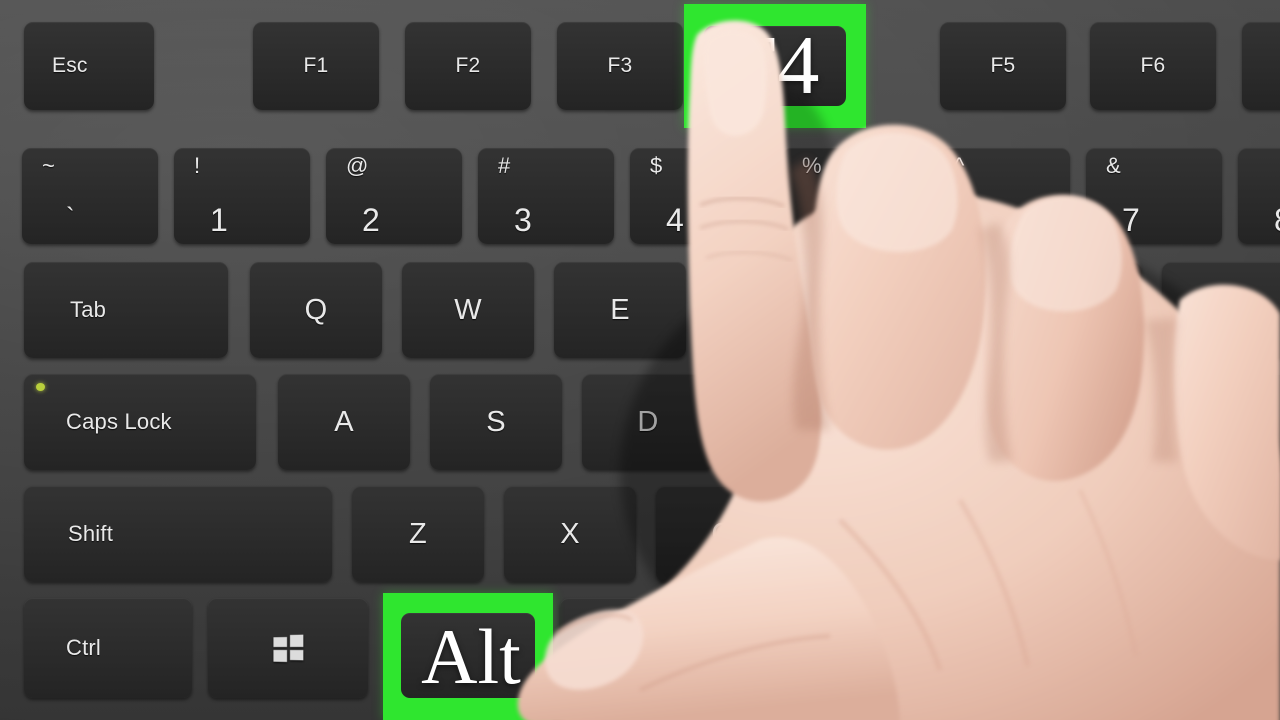  Describe the element at coordinates (219, 220) in the screenshot. I see `key-label: 1` at that location.